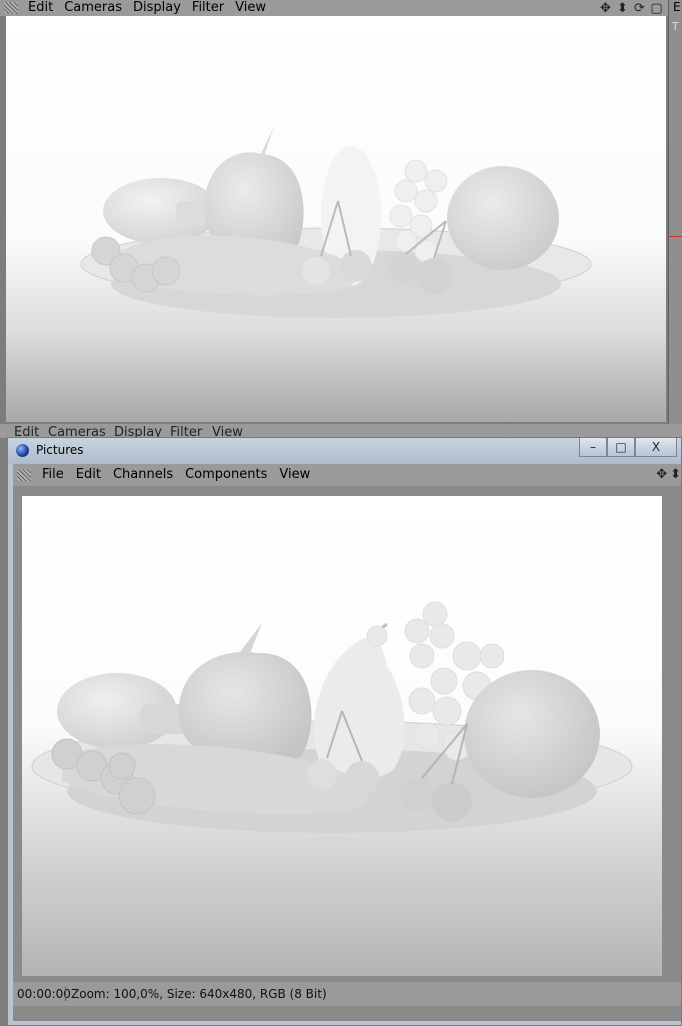  Describe the element at coordinates (211, 8) in the screenshot. I see `menu-filter: Filter` at that location.